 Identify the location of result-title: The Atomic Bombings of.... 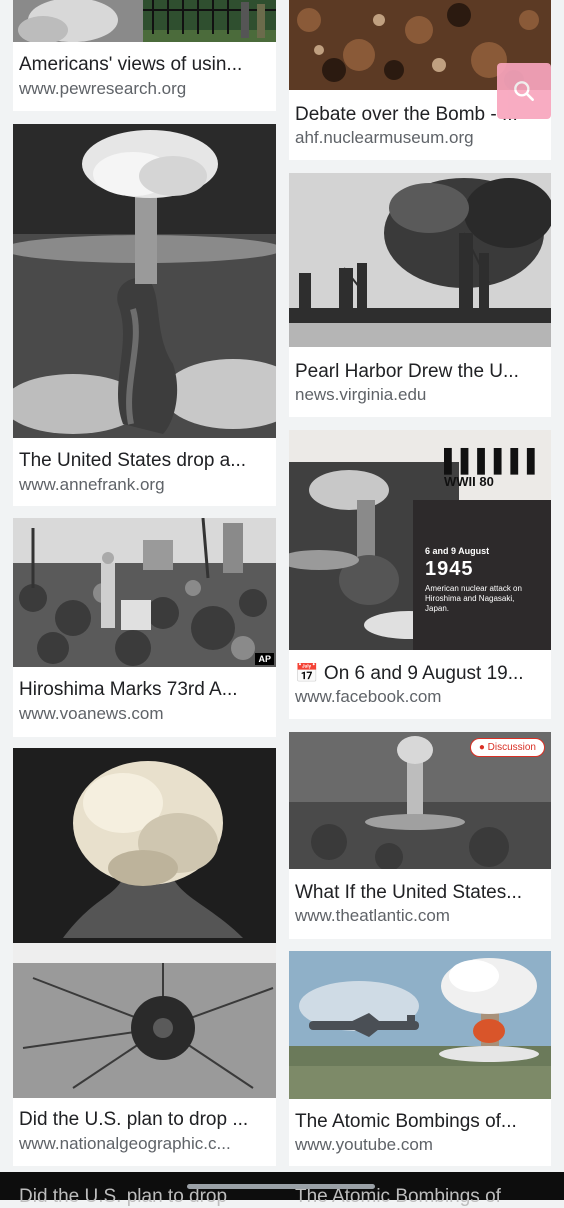
(406, 1121).